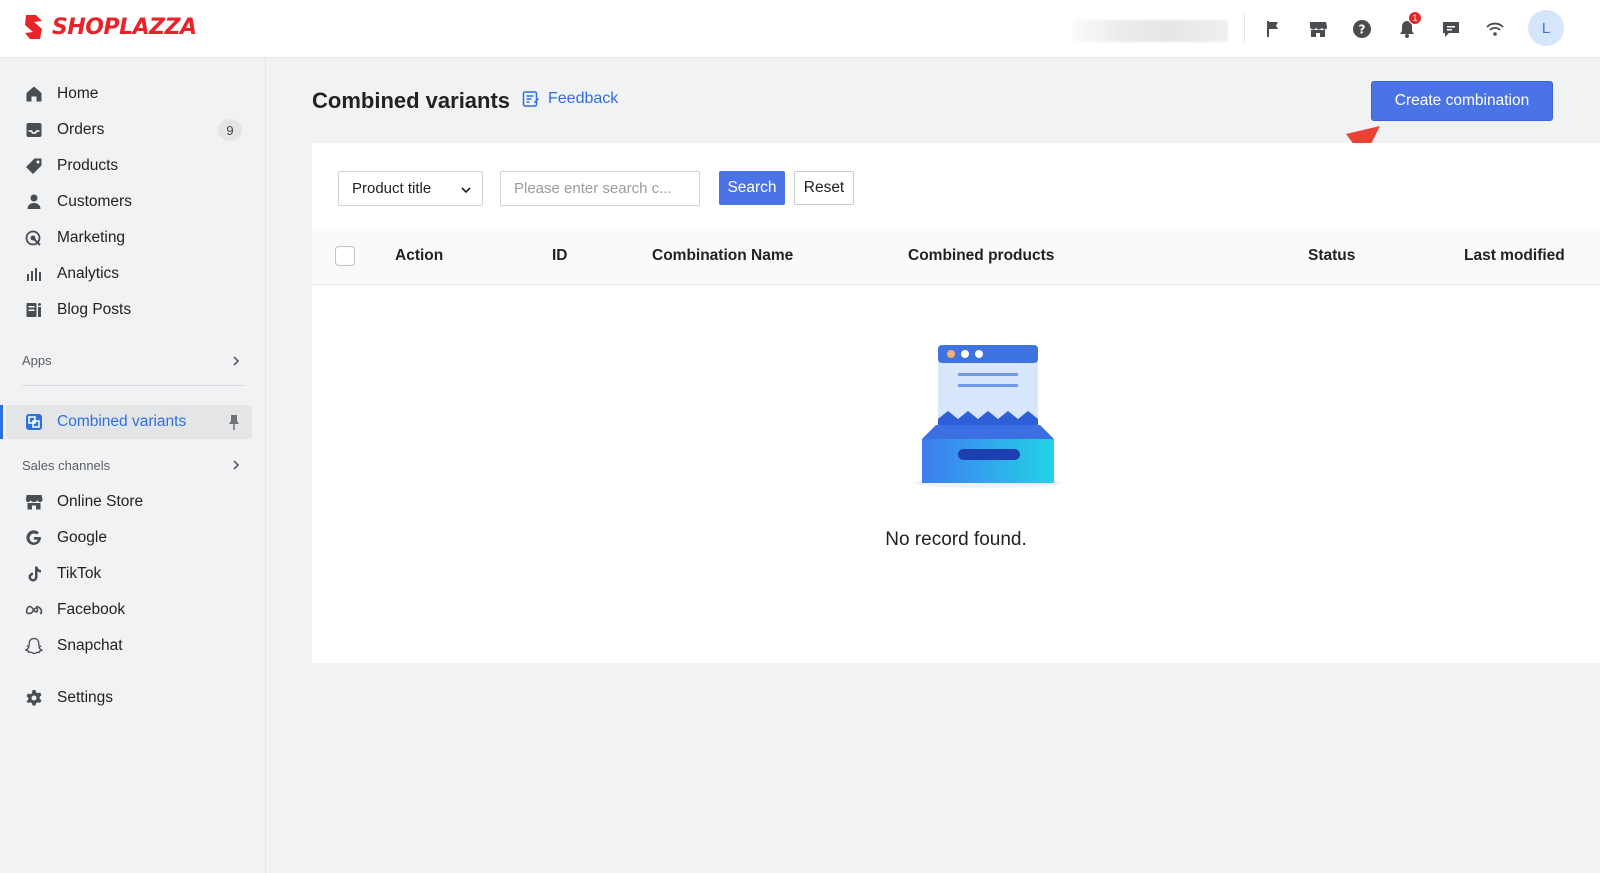  Describe the element at coordinates (91, 609) in the screenshot. I see `sidebar-item-label: Facebook` at that location.